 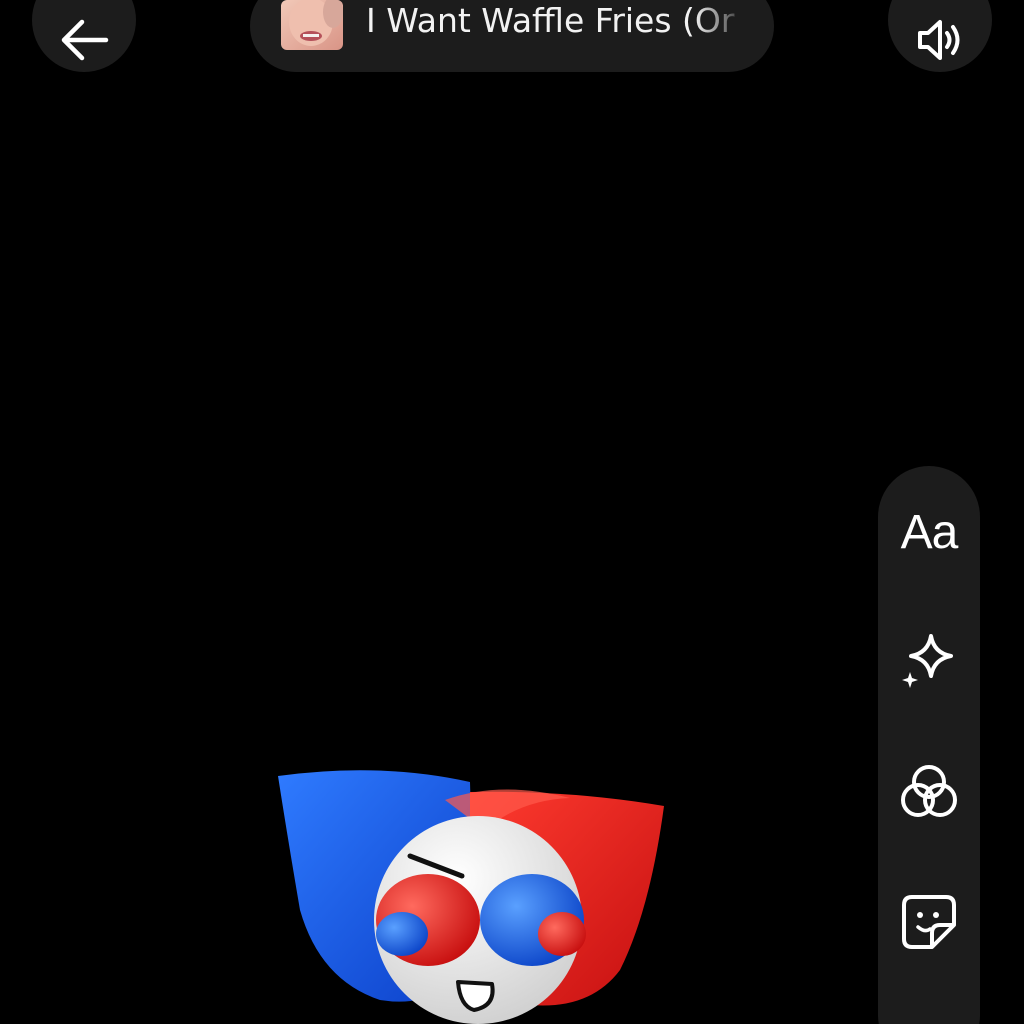 I want to click on arrow-left-icon, so click(x=85, y=40).